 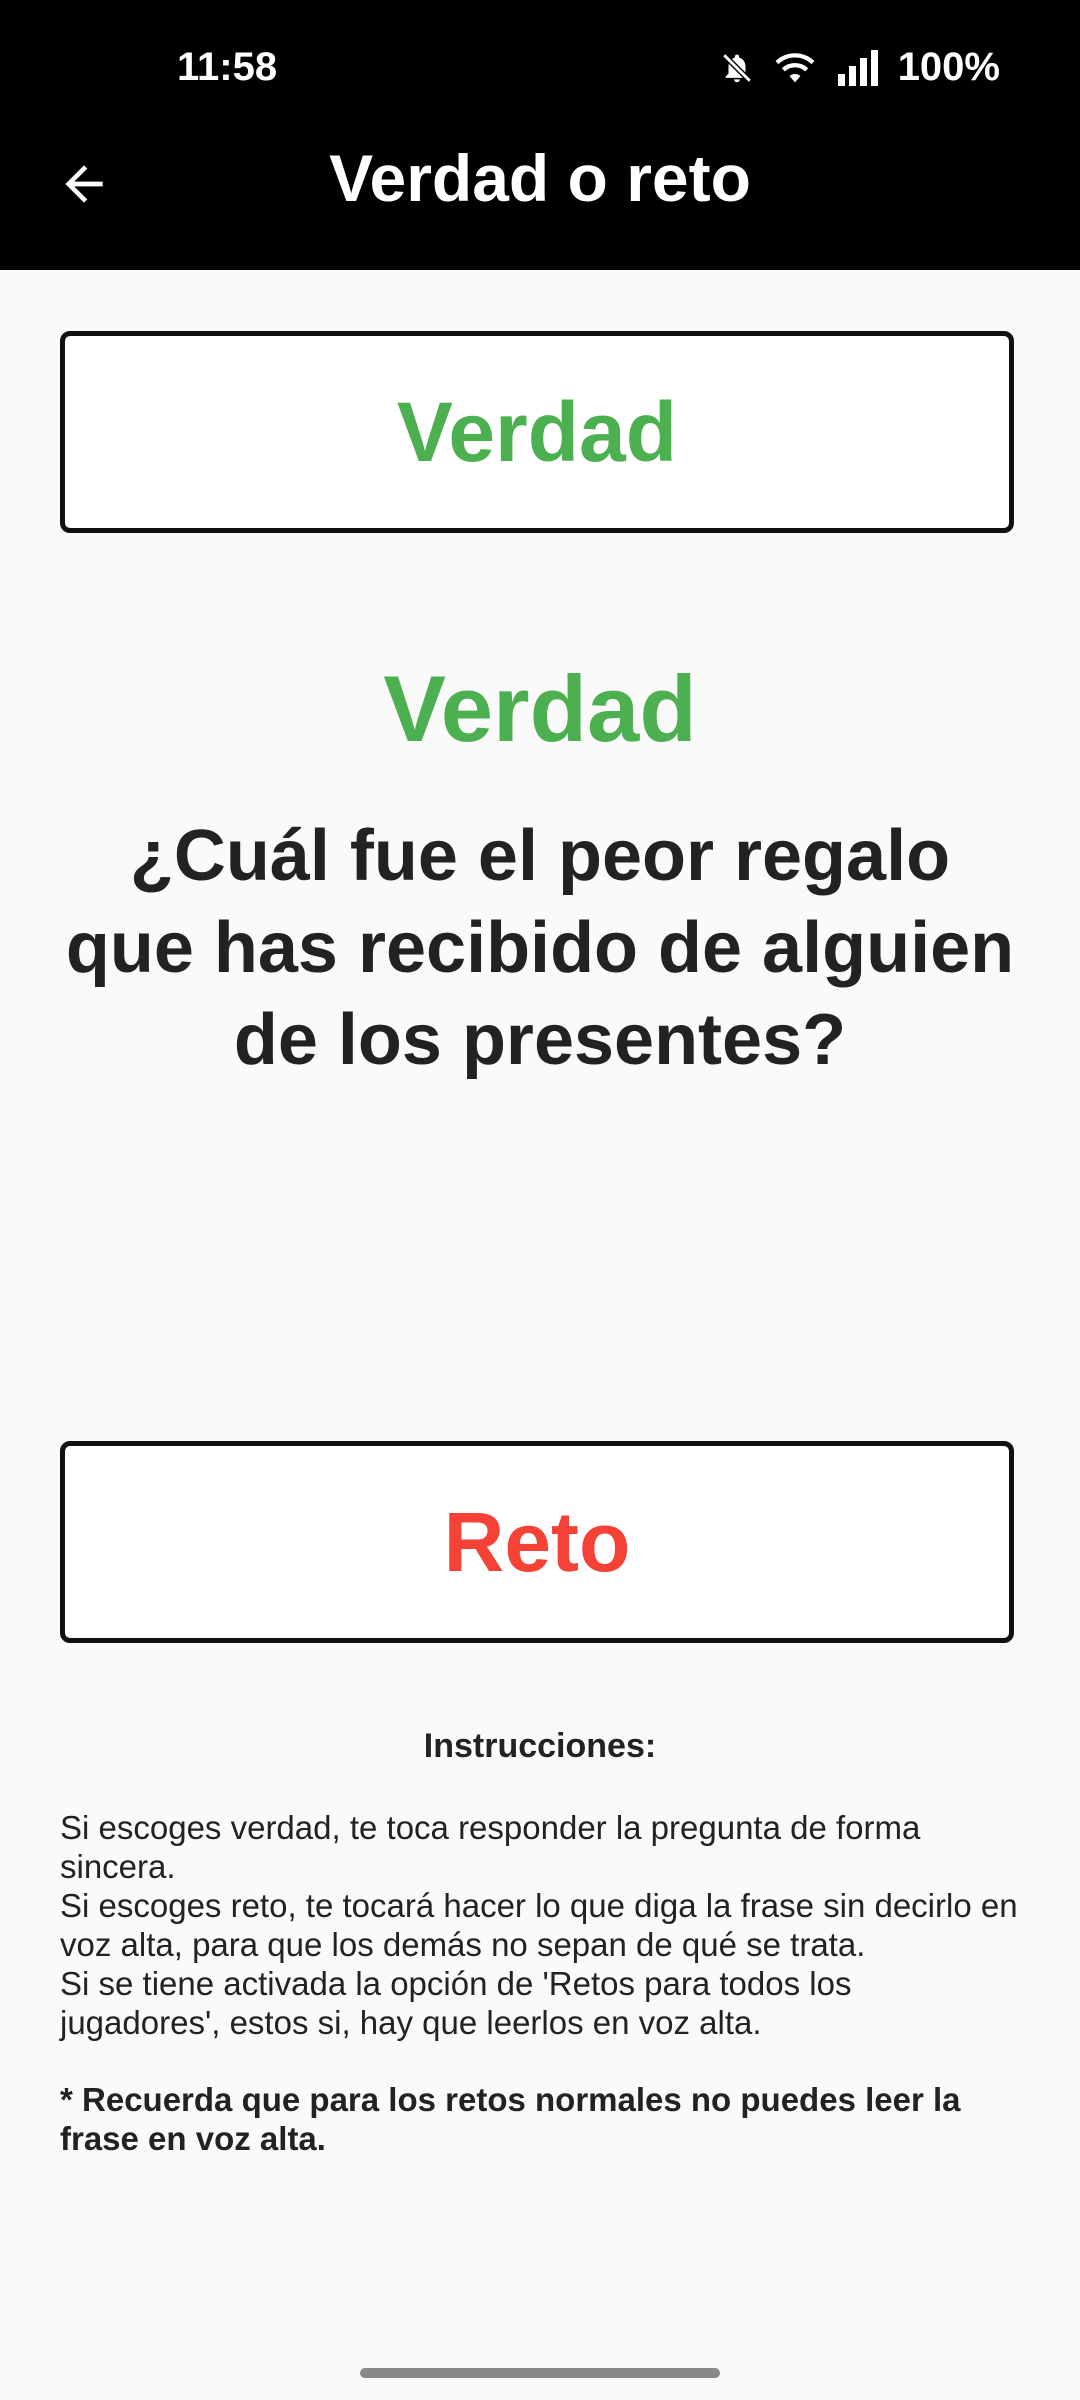 What do you see at coordinates (737, 68) in the screenshot?
I see `bell-muted-icon` at bounding box center [737, 68].